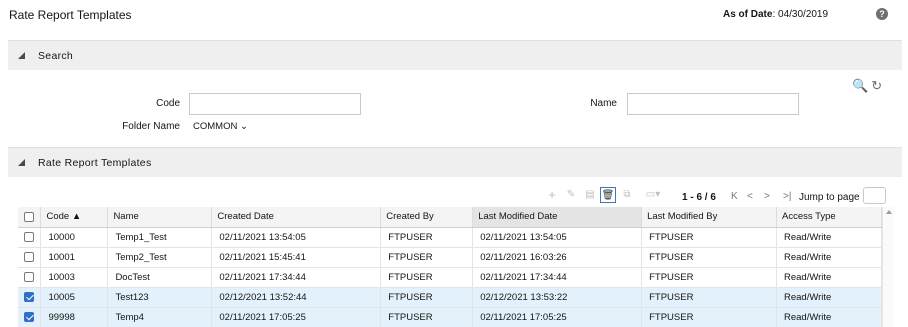 The height and width of the screenshot is (327, 908). Describe the element at coordinates (74, 237) in the screenshot. I see `cell-code: 10000` at that location.